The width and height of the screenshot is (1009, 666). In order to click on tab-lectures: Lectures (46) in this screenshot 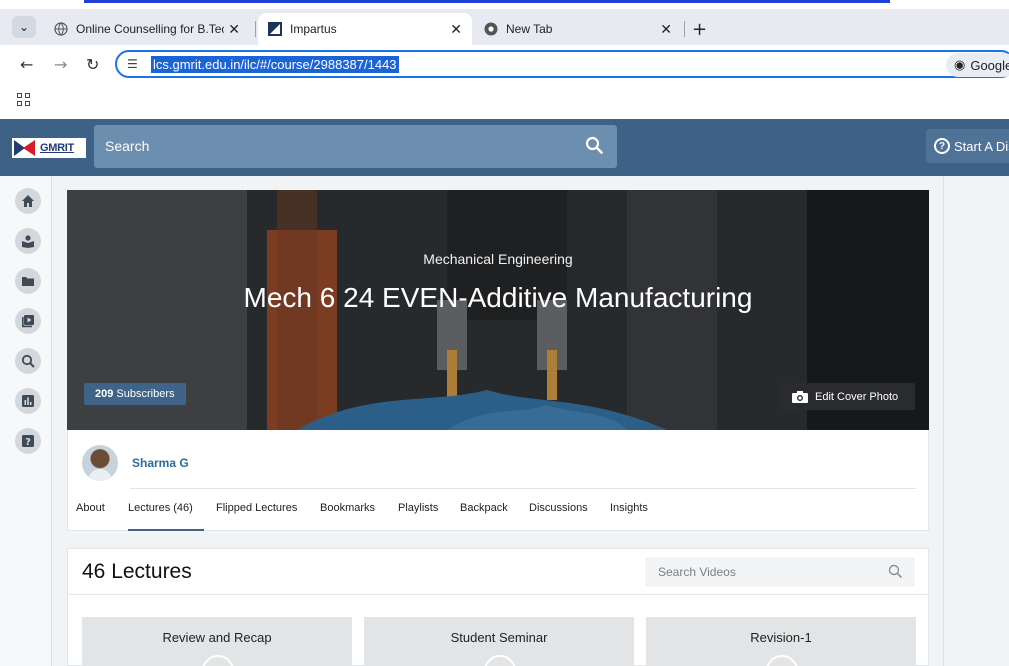, I will do `click(160, 508)`.